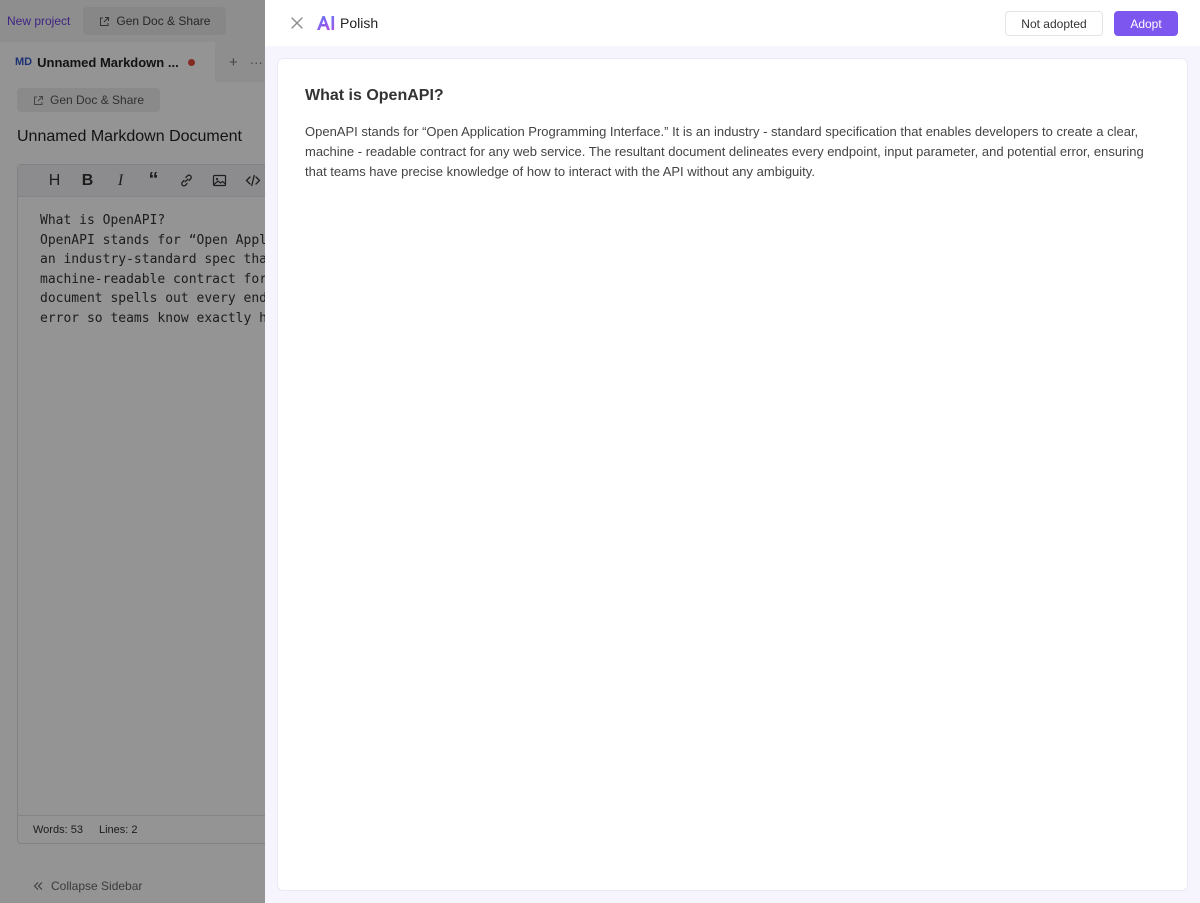 The height and width of the screenshot is (903, 1200). I want to click on close-icon, so click(297, 23).